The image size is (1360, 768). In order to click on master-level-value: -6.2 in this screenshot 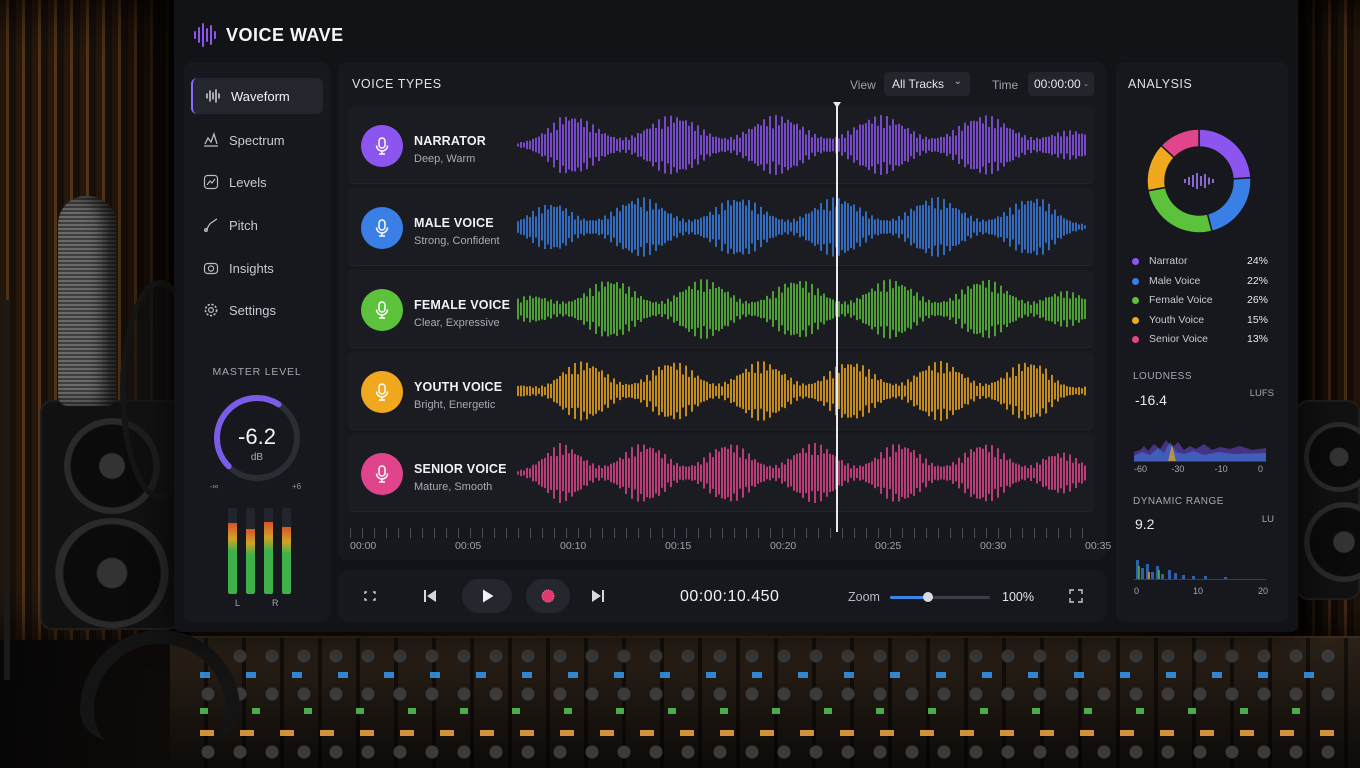, I will do `click(257, 436)`.